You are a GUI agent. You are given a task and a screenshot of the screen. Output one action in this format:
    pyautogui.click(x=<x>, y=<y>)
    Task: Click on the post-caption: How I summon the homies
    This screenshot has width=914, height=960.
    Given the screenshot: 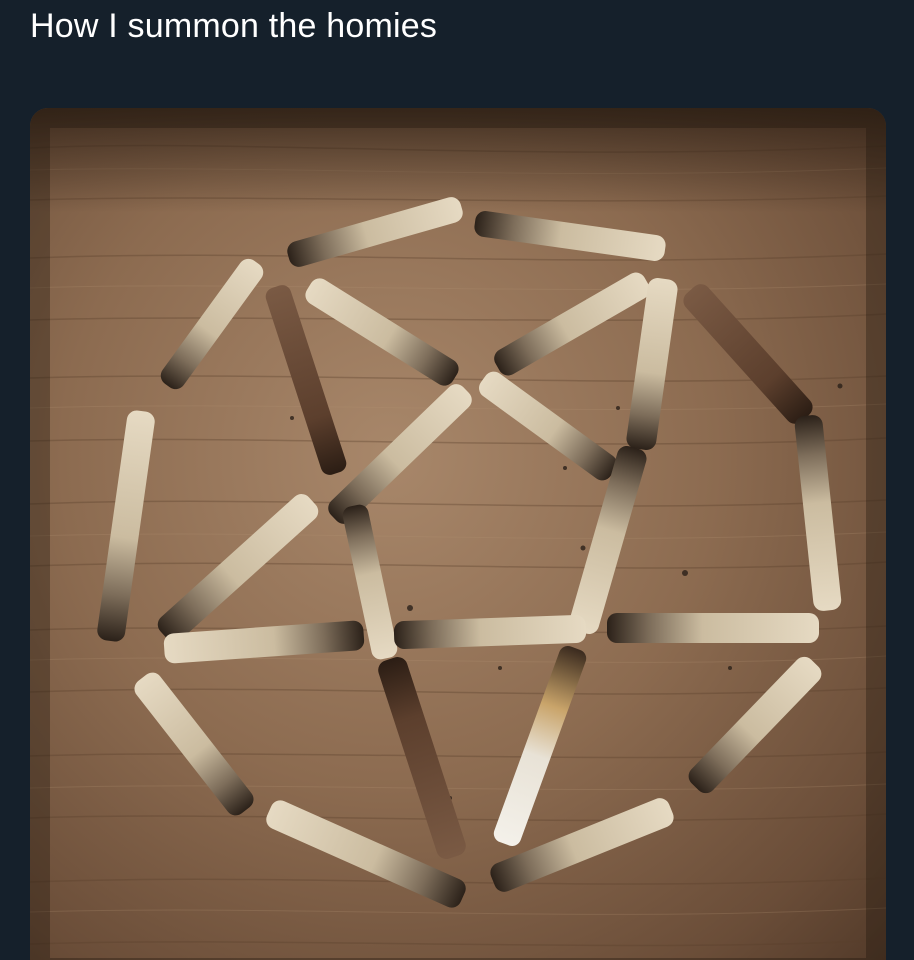 What is the action you would take?
    pyautogui.click(x=234, y=26)
    